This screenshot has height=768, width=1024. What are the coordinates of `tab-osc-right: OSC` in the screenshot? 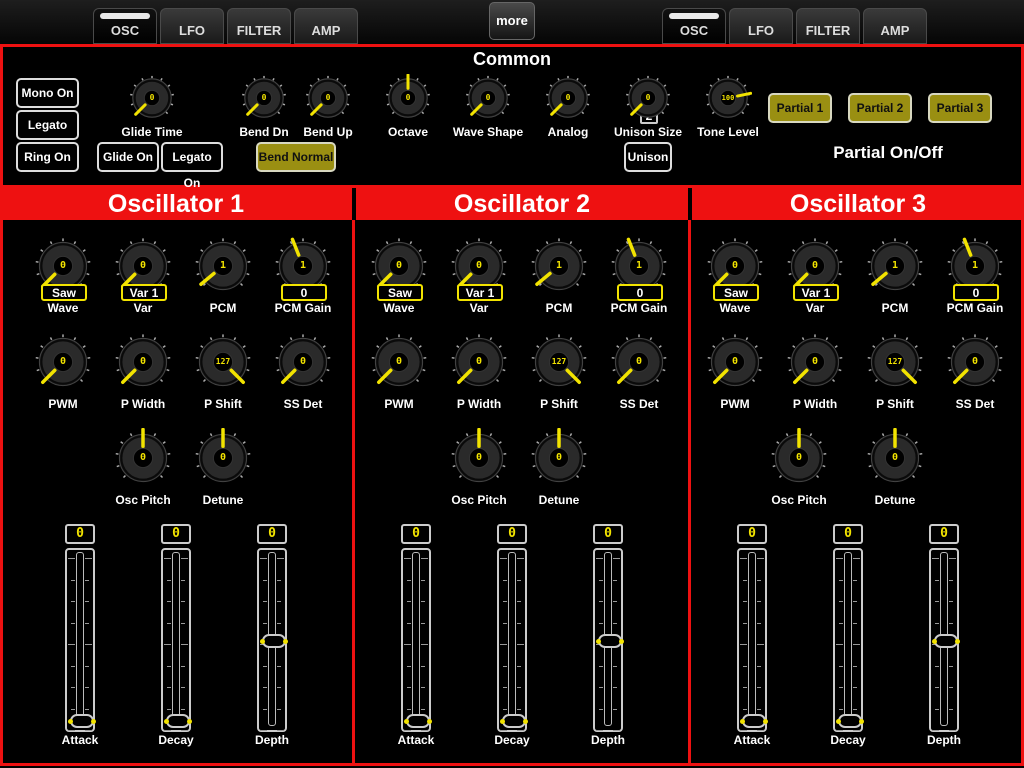 It's located at (694, 26).